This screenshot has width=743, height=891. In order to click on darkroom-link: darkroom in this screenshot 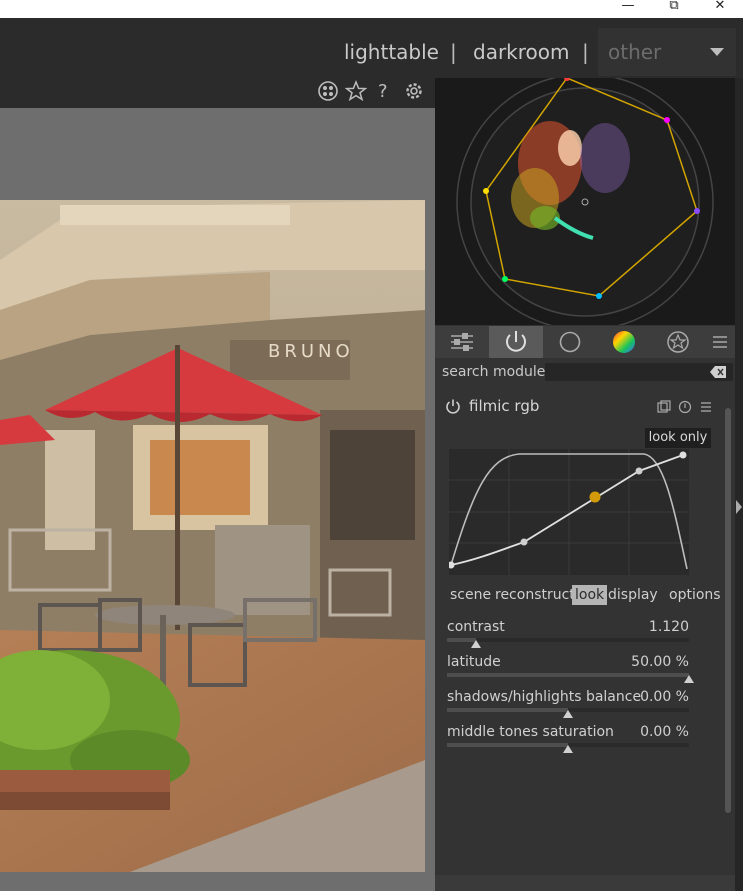, I will do `click(521, 52)`.